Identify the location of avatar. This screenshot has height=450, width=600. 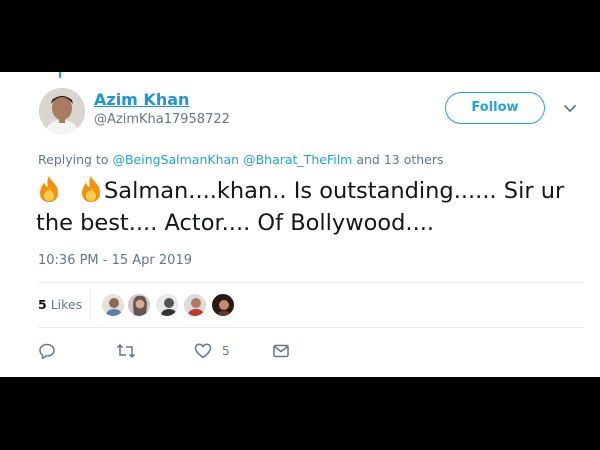
(62, 111).